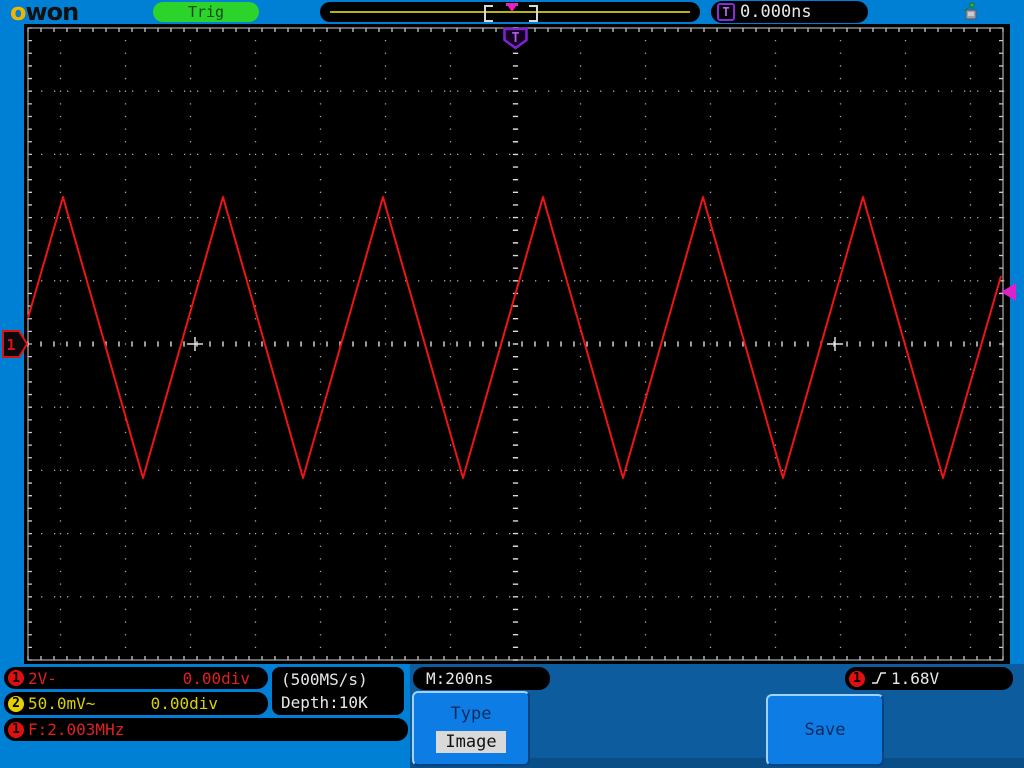 This screenshot has width=1024, height=768. I want to click on owon-logo: owon, so click(45, 13).